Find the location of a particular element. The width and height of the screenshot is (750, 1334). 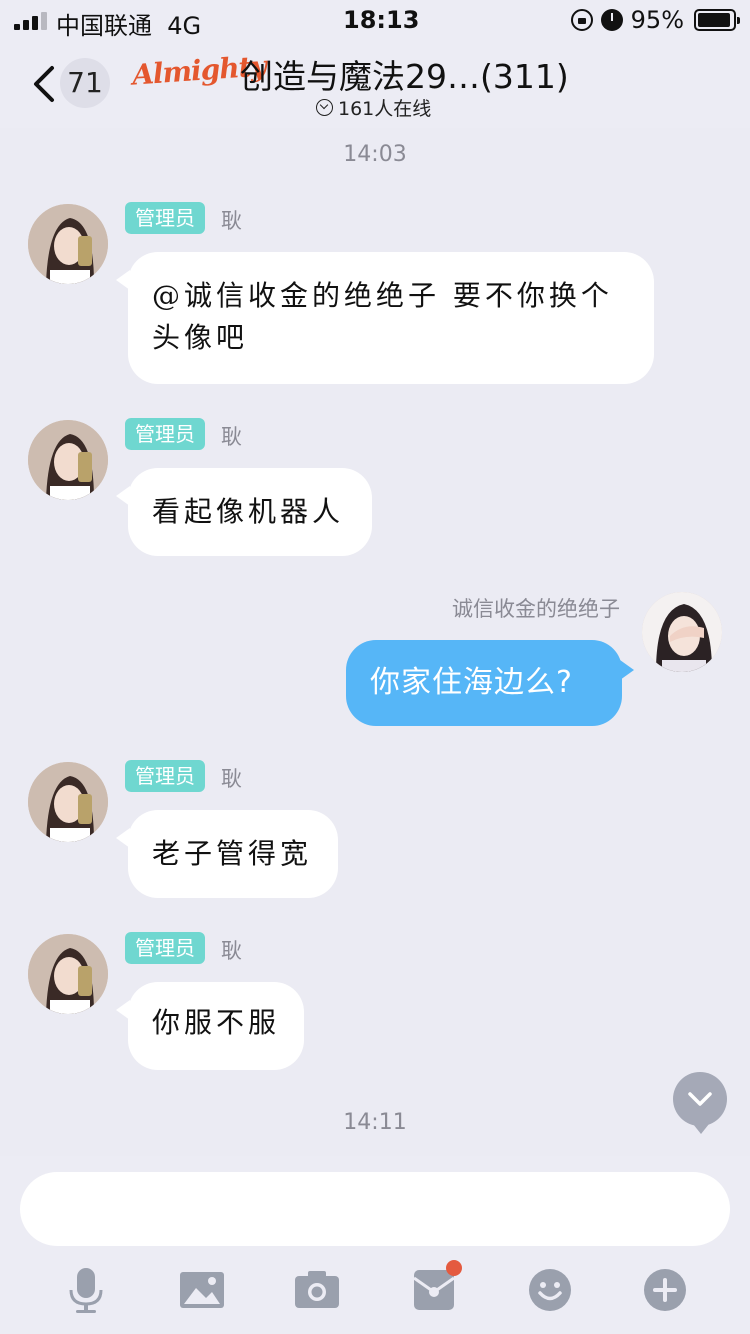

message-line: 你服不服 is located at coordinates (216, 1022).